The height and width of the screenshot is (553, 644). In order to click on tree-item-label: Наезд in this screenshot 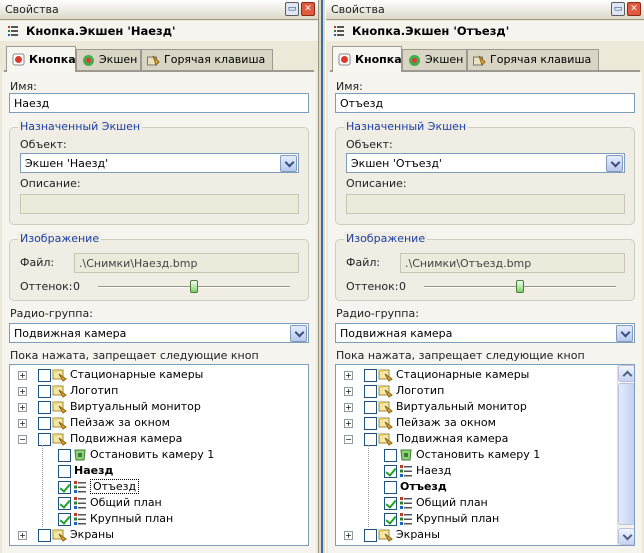, I will do `click(94, 470)`.